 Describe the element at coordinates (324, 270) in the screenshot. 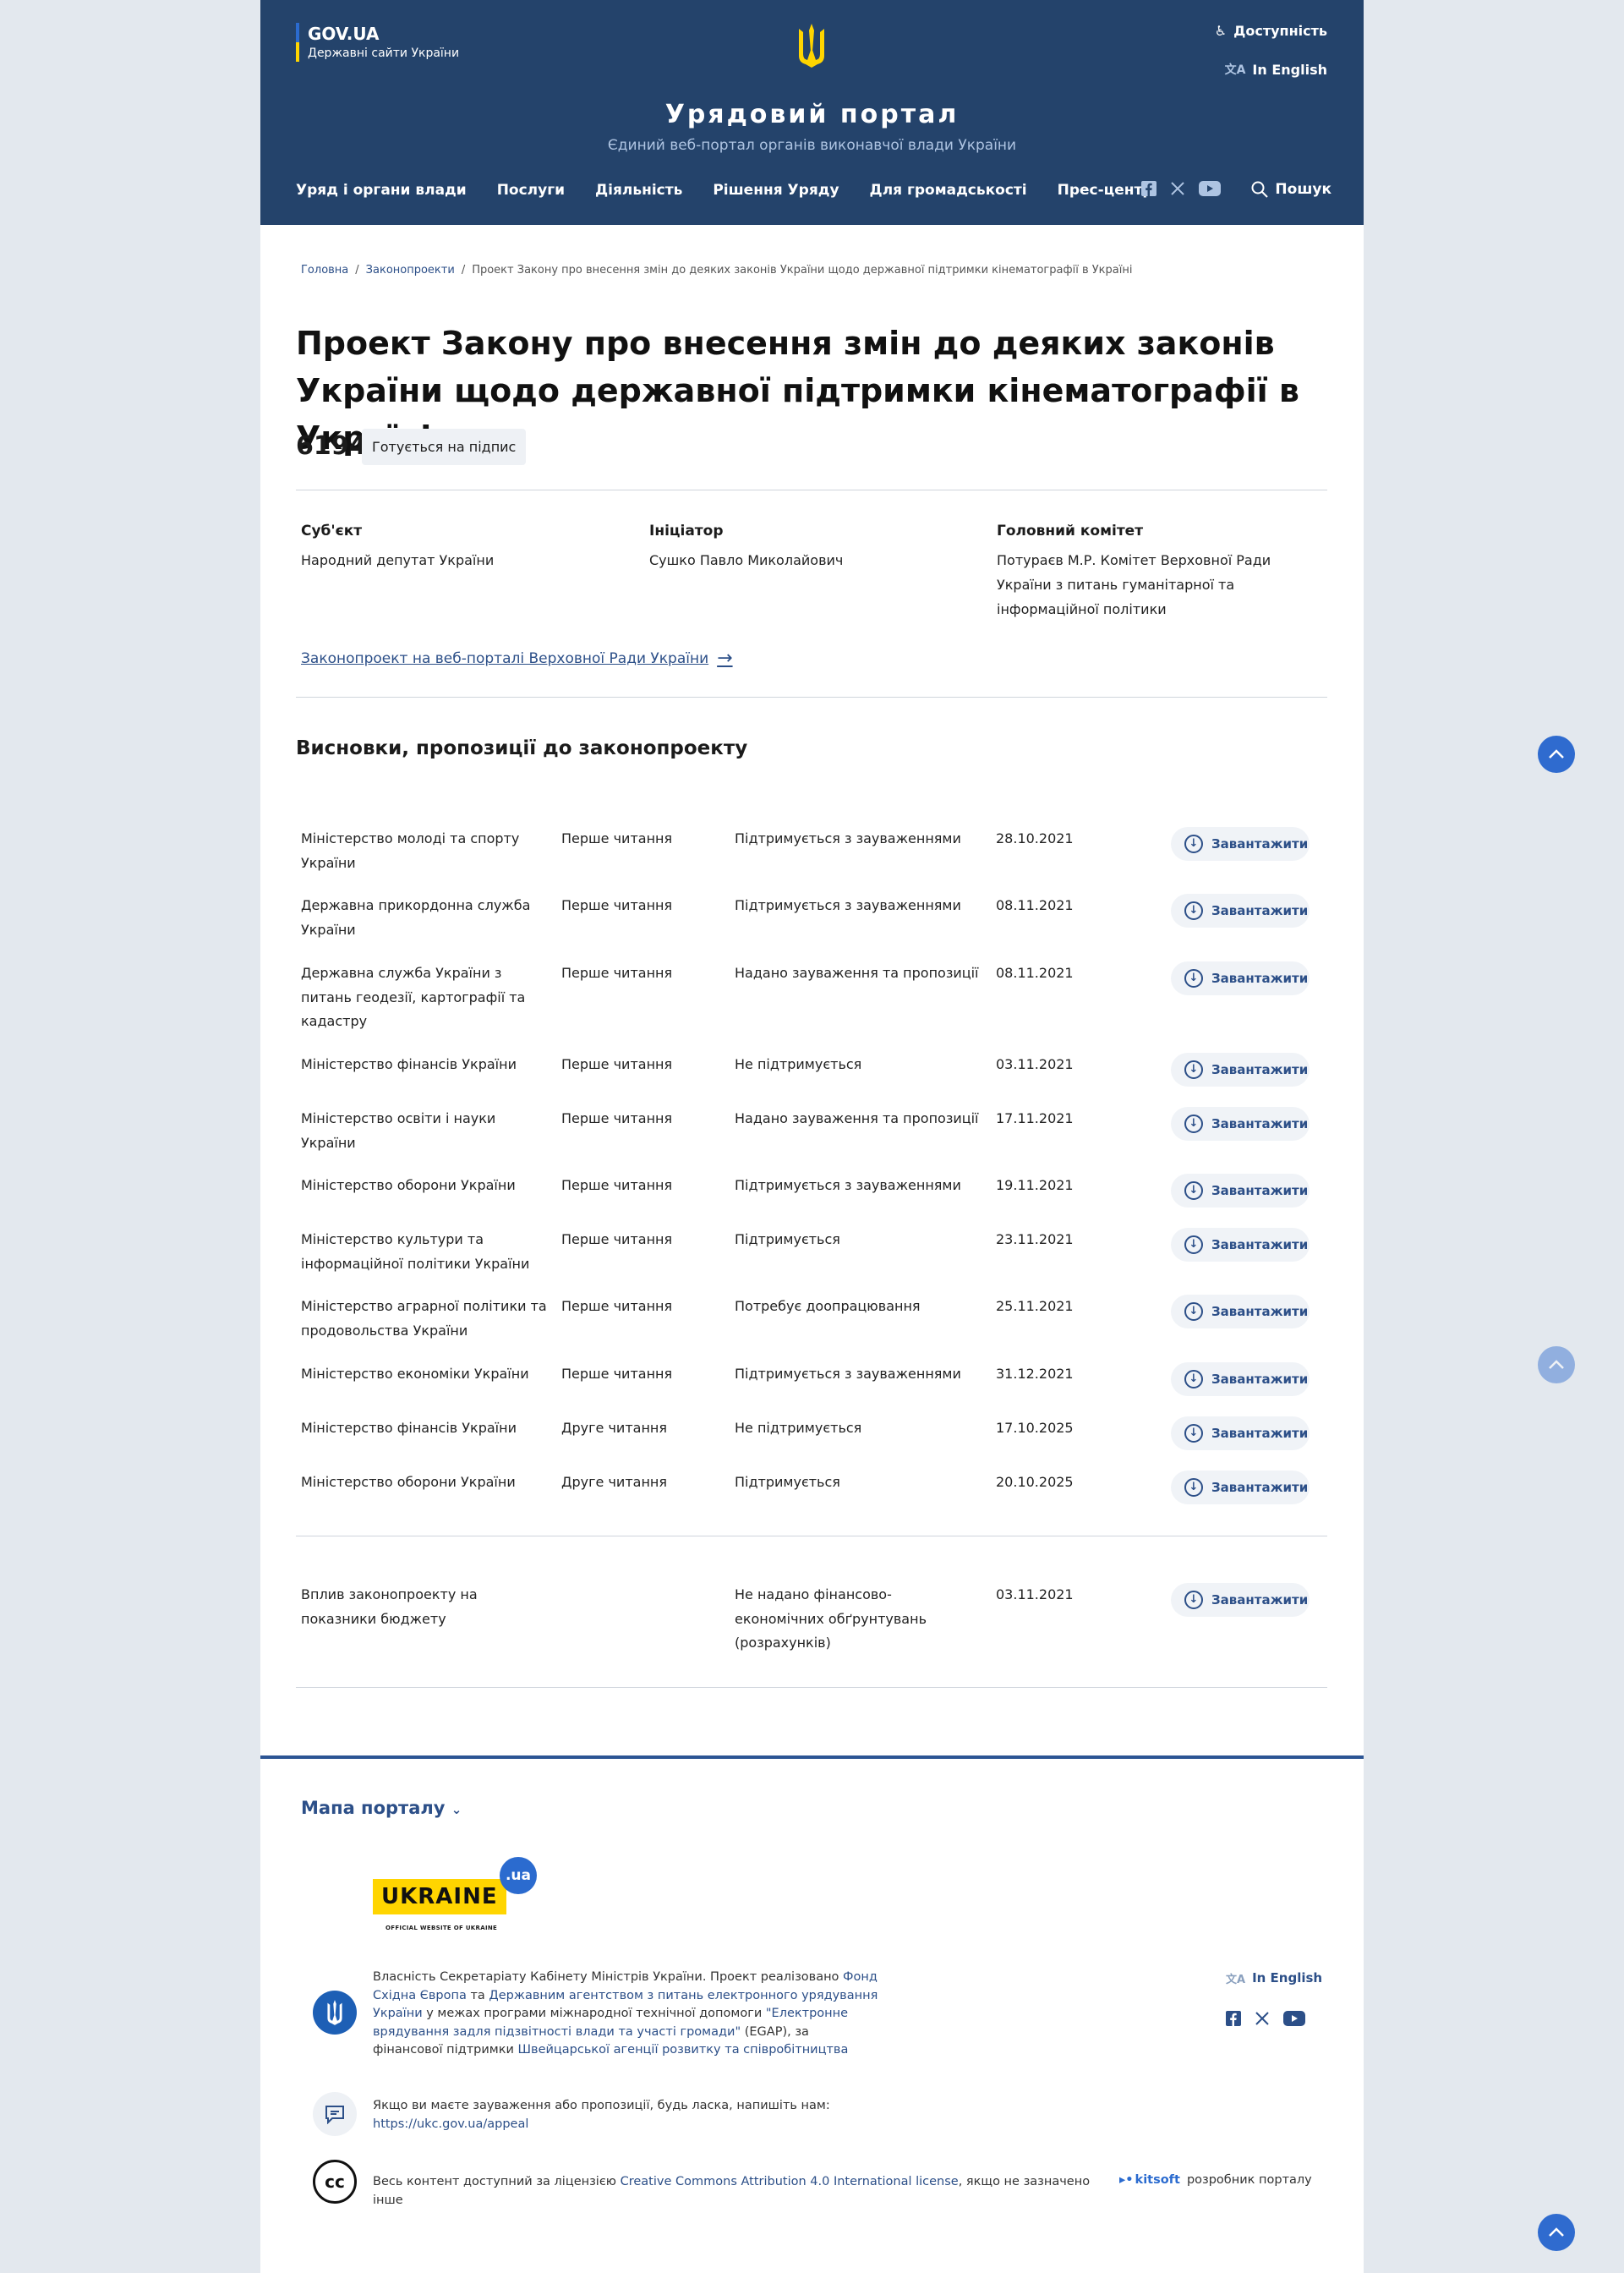

I see `breadcrumb-home: Головна` at that location.